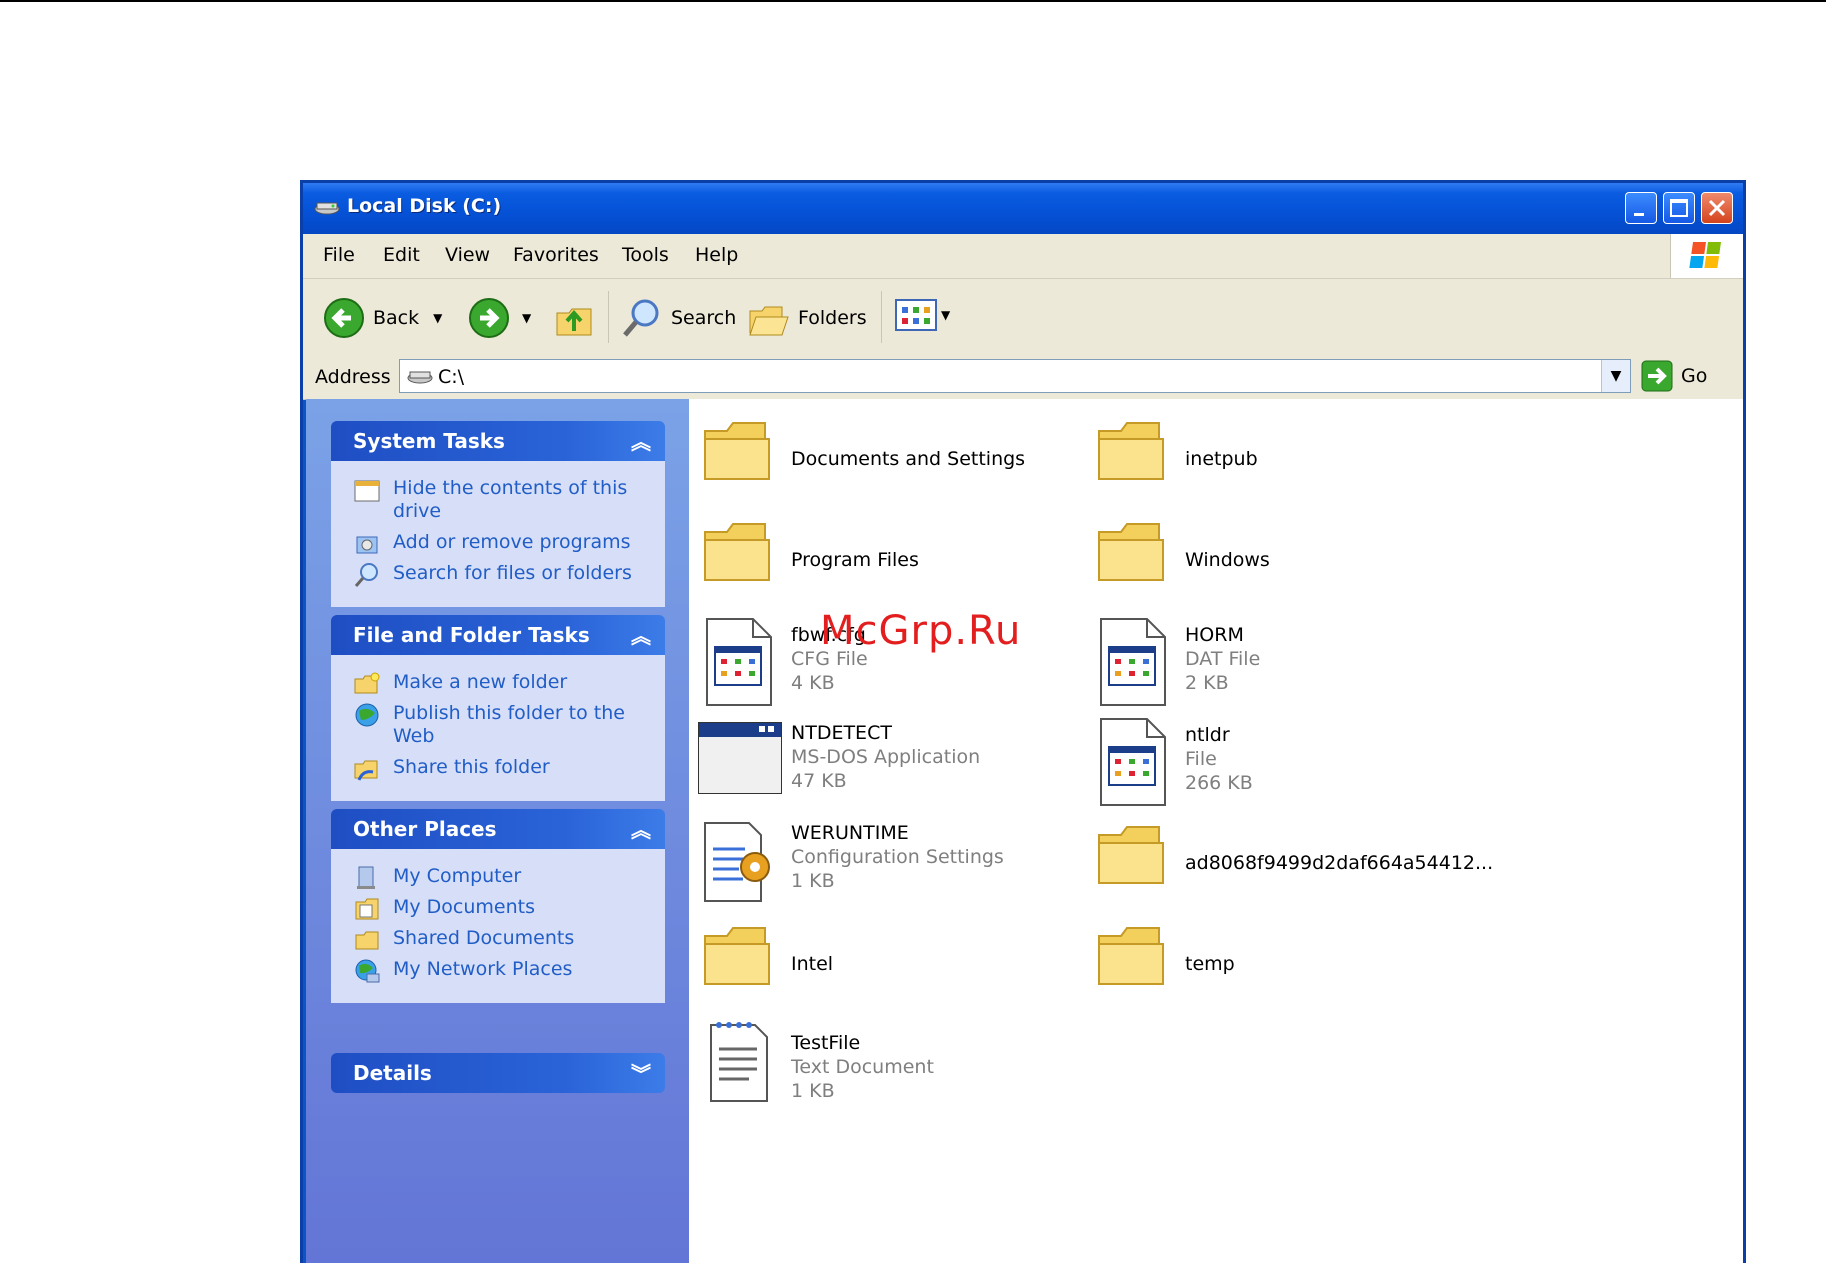  What do you see at coordinates (1210, 964) in the screenshot?
I see `item-name: temp` at bounding box center [1210, 964].